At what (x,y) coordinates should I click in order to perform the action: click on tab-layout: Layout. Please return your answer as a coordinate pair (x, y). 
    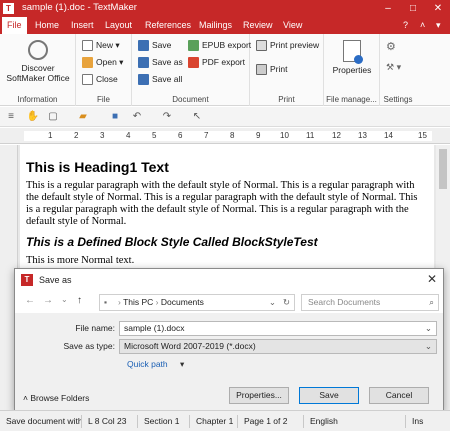
    Looking at the image, I should click on (118, 25).